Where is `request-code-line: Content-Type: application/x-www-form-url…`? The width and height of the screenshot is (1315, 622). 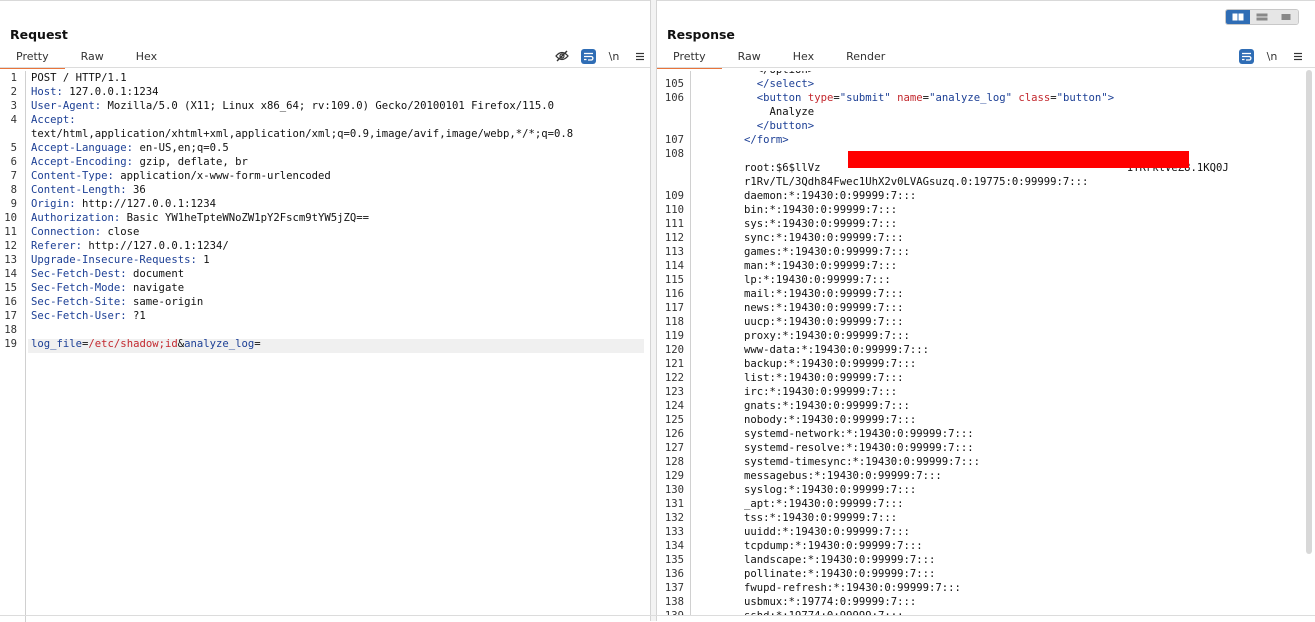 request-code-line: Content-Type: application/x-www-form-url… is located at coordinates (181, 176).